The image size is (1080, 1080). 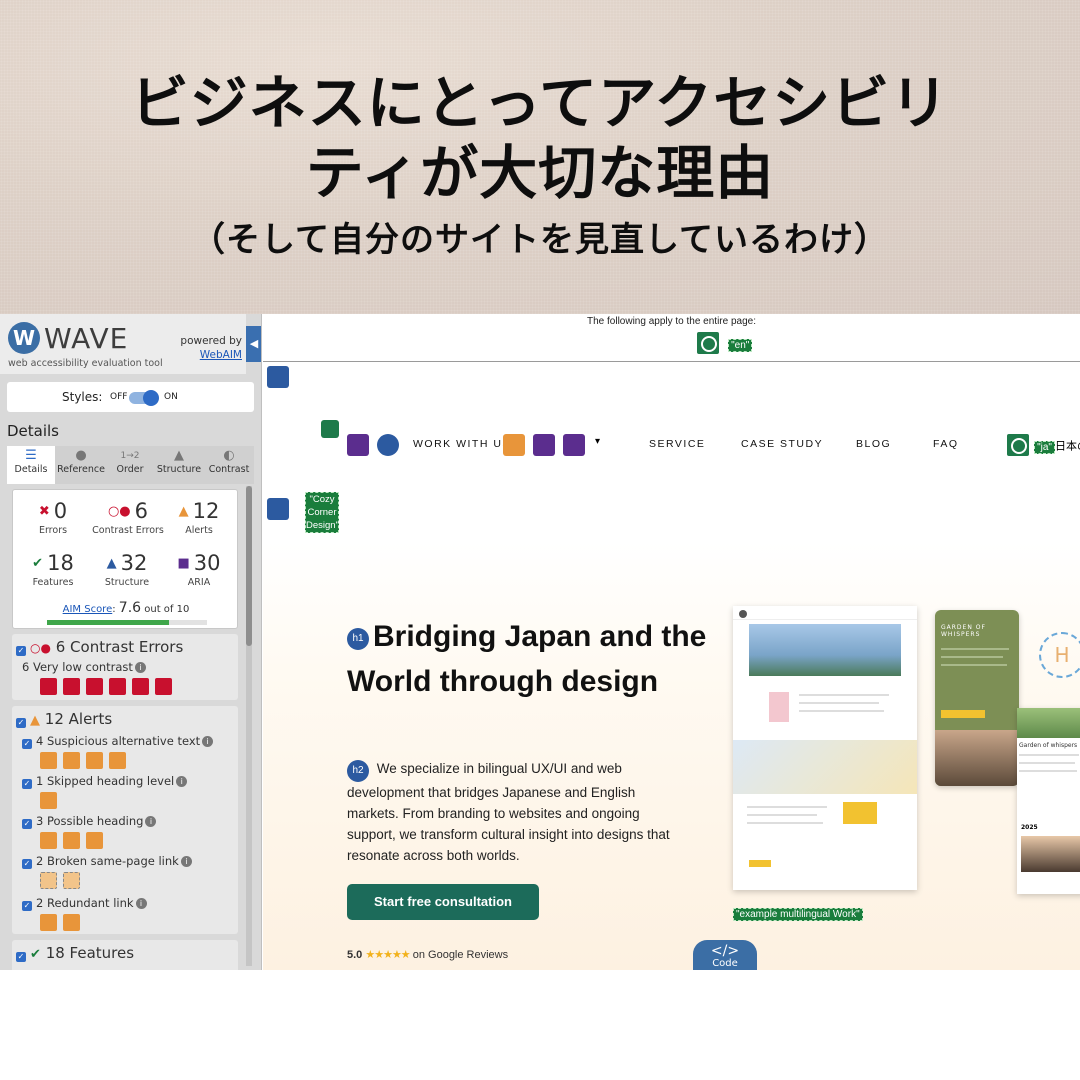 What do you see at coordinates (107, 861) in the screenshot?
I see `broken-link-label: 2 Broken same-page link` at bounding box center [107, 861].